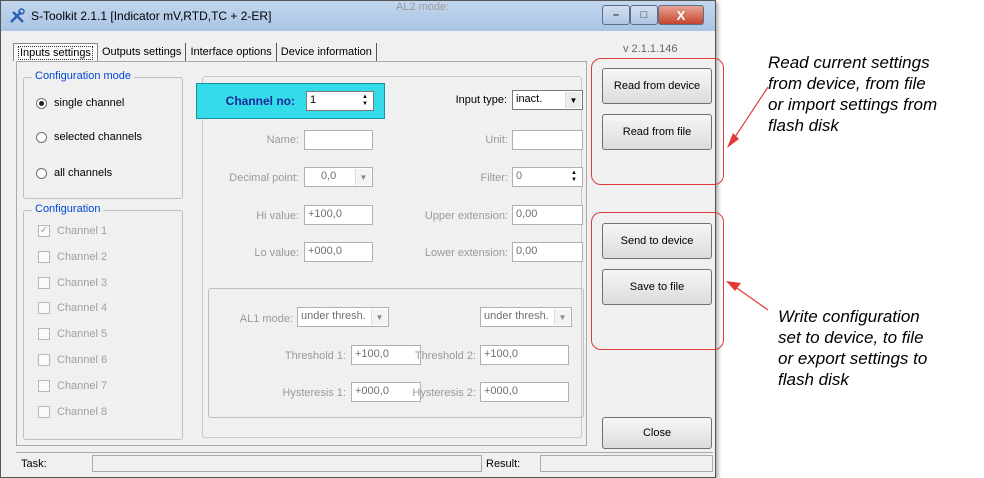  Describe the element at coordinates (264, 178) in the screenshot. I see `decimal-point-label: Decimal point:` at that location.